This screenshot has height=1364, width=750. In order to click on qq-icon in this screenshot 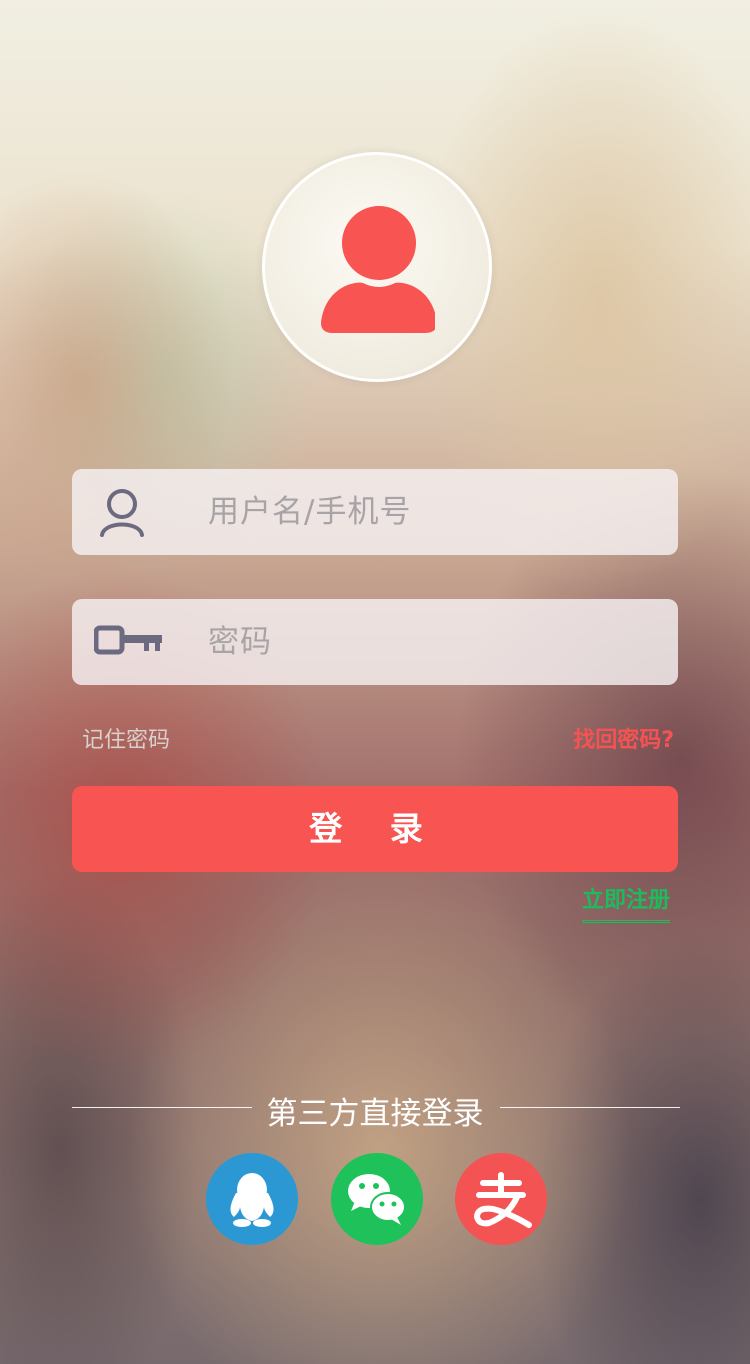, I will do `click(252, 1199)`.